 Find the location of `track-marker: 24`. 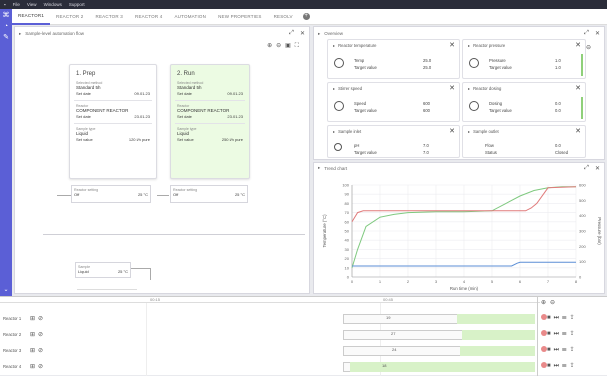

track-marker: 24 is located at coordinates (394, 349).